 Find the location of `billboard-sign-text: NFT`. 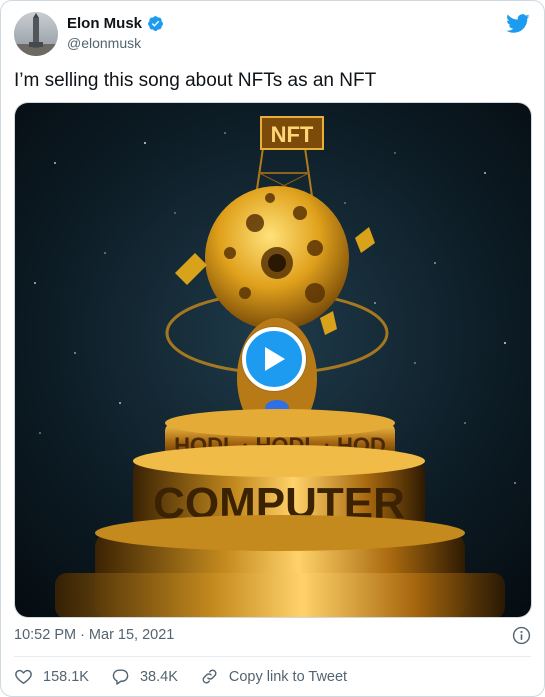

billboard-sign-text: NFT is located at coordinates (292, 134).